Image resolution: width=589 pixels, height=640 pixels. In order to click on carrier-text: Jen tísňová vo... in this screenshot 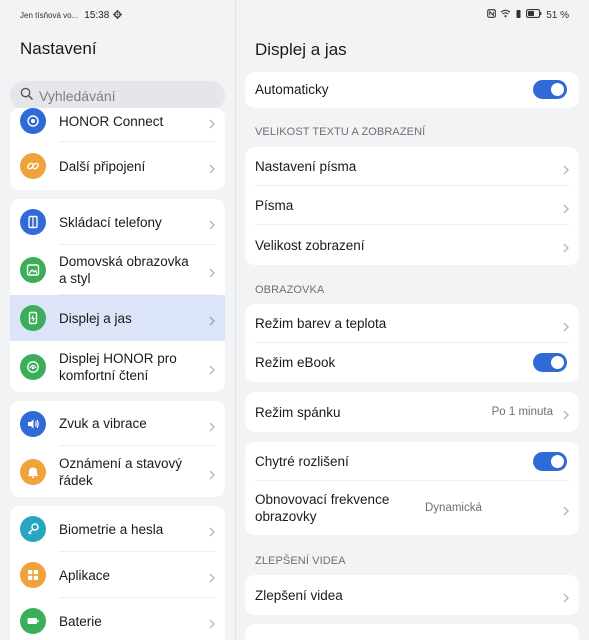, I will do `click(49, 15)`.